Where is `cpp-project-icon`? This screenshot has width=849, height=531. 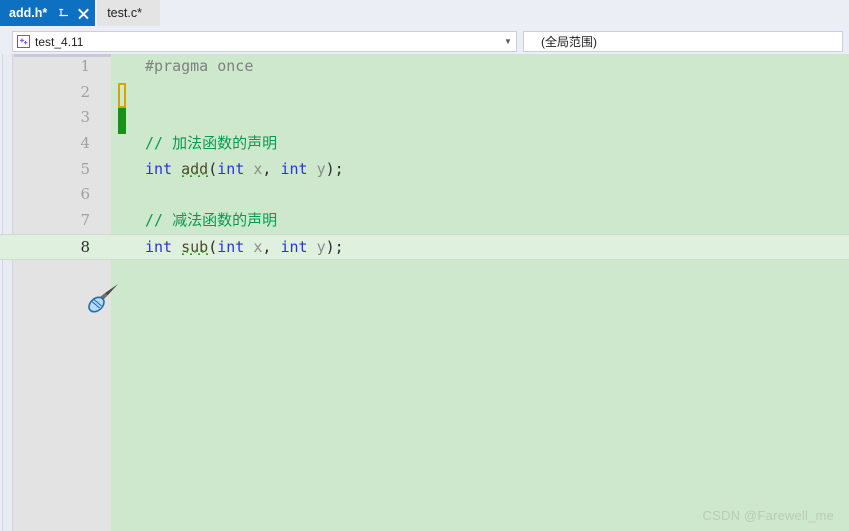
cpp-project-icon is located at coordinates (23, 41).